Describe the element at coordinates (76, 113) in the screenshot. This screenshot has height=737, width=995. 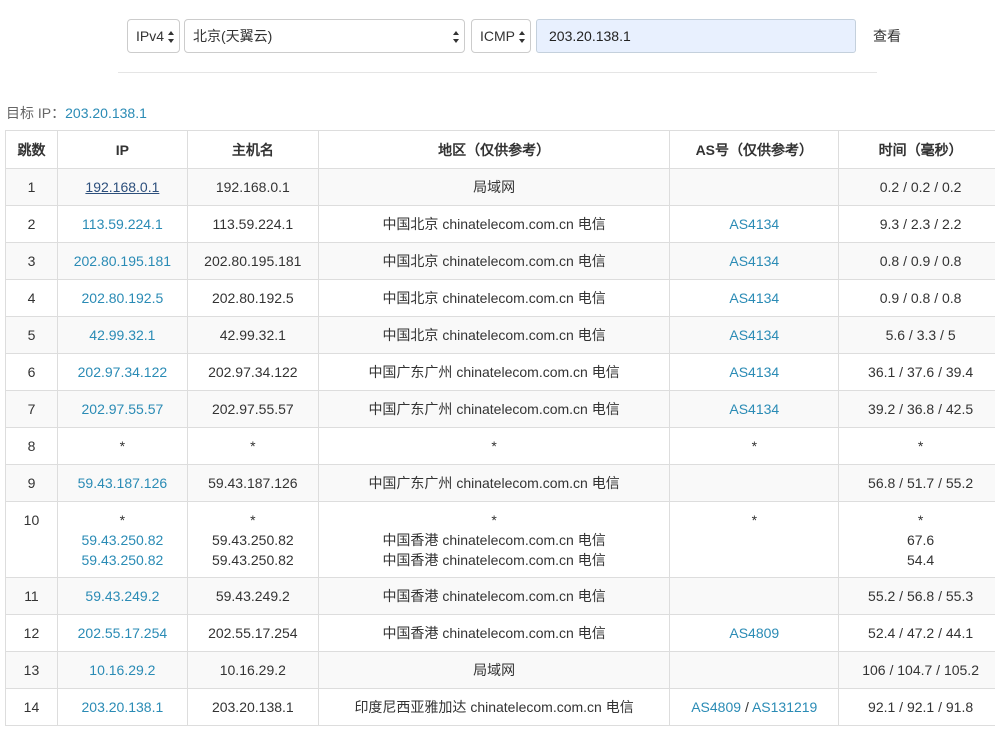
I see `target-ip-line: 目标 IP：203.20.138.1` at that location.